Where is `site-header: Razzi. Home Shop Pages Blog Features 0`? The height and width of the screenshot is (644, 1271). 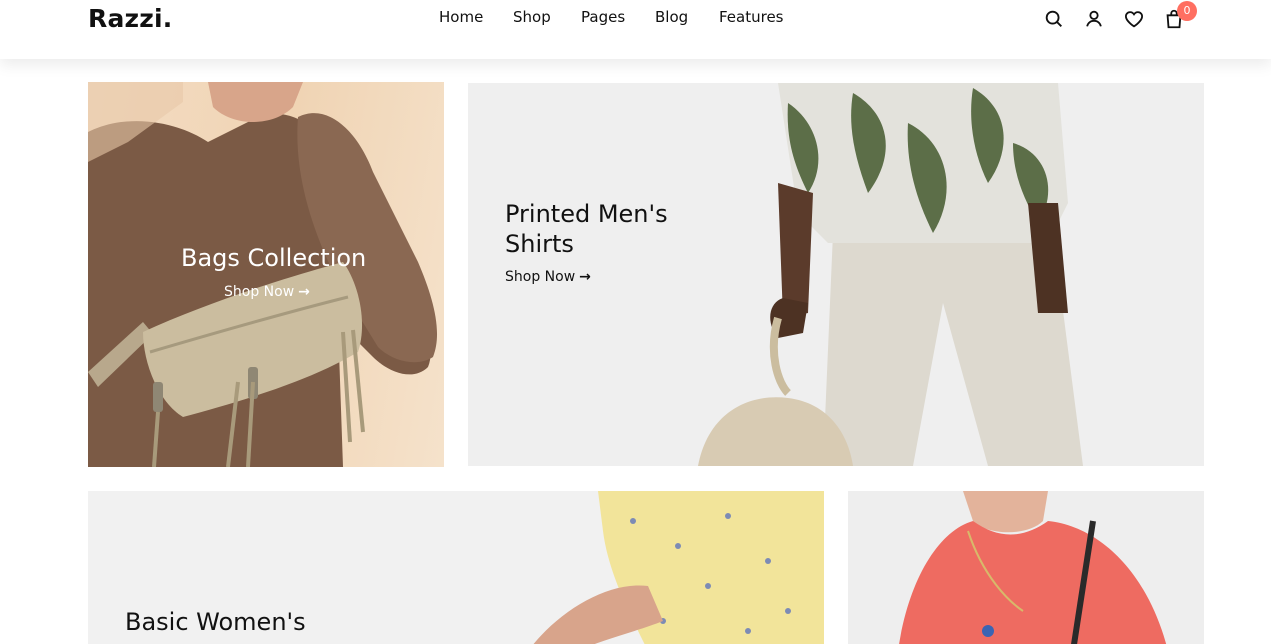 site-header: Razzi. Home Shop Pages Blog Features 0 is located at coordinates (635, 29).